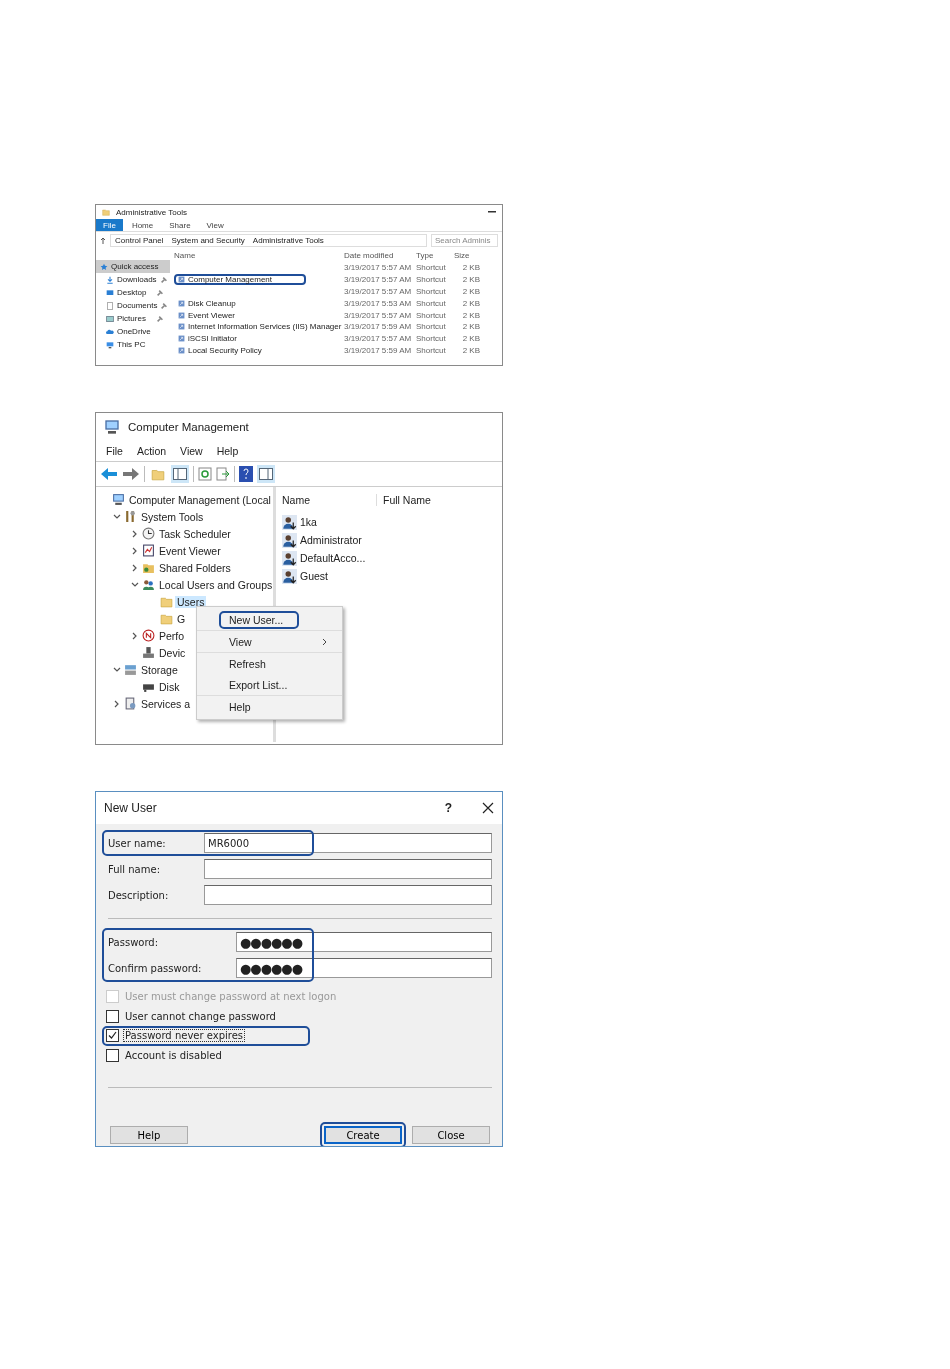  What do you see at coordinates (151, 212) in the screenshot?
I see `window-title: Administrative Tools` at bounding box center [151, 212].